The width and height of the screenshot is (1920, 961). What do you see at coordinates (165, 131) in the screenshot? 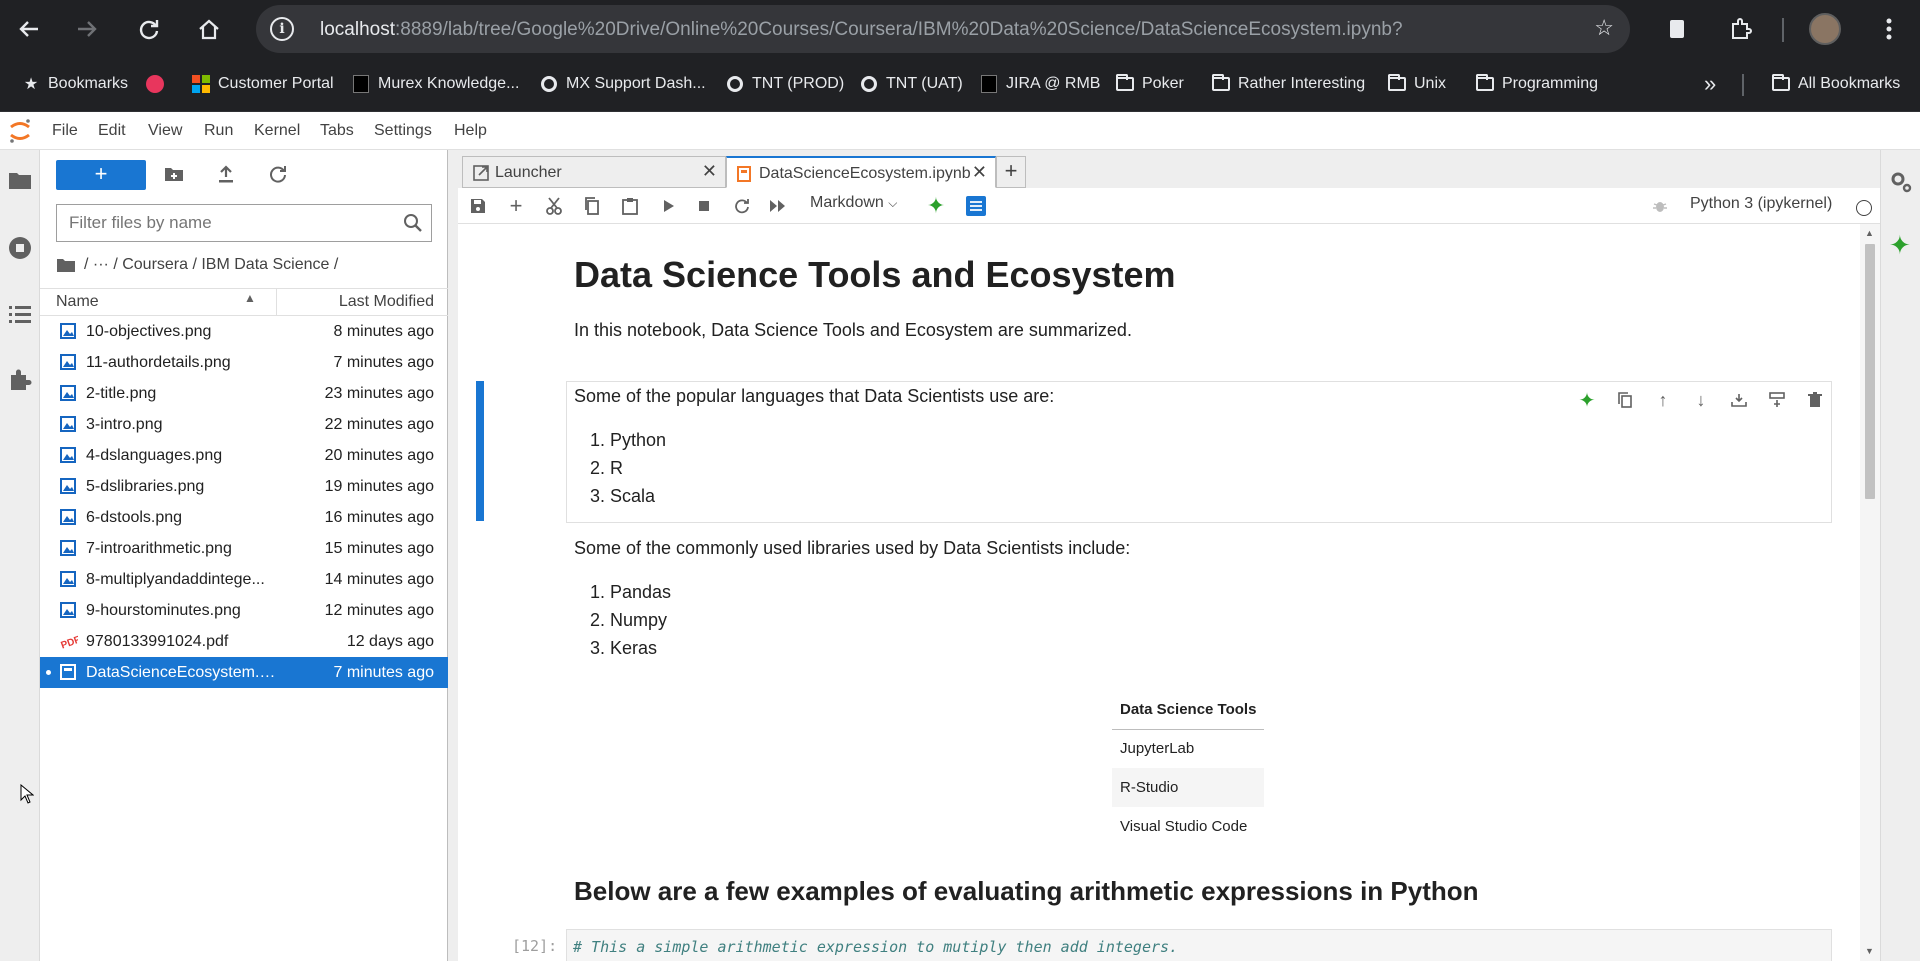
I see `menu-view: View` at bounding box center [165, 131].